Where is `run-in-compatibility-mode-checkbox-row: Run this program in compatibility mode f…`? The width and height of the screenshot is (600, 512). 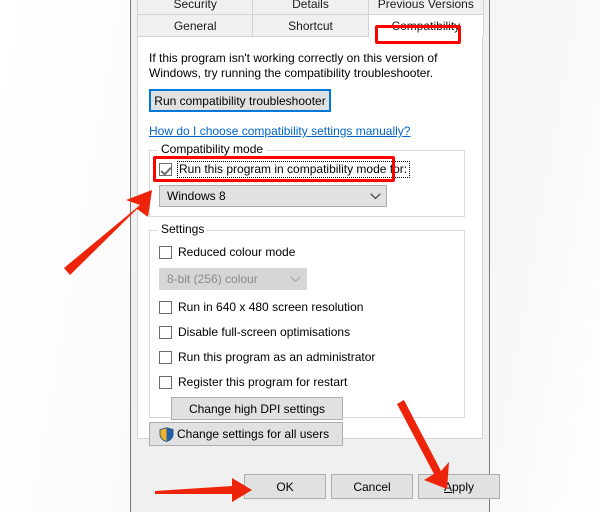
run-in-compatibility-mode-checkbox-row: Run this program in compatibility mode f… is located at coordinates (285, 169).